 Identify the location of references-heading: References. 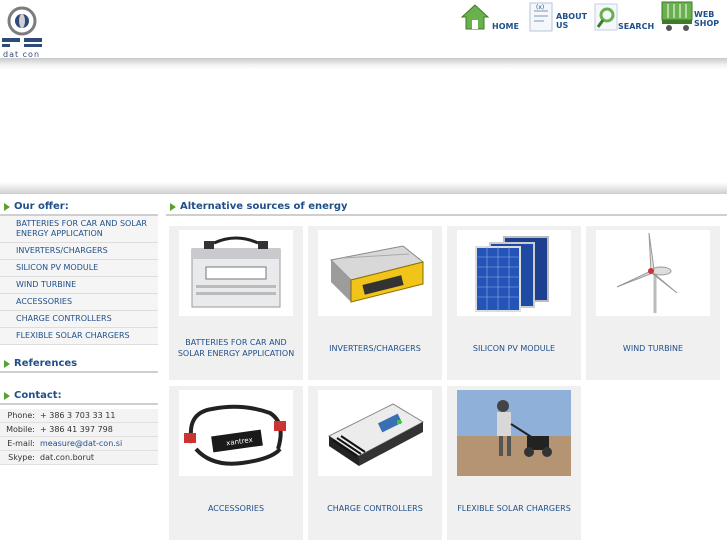
(79, 364).